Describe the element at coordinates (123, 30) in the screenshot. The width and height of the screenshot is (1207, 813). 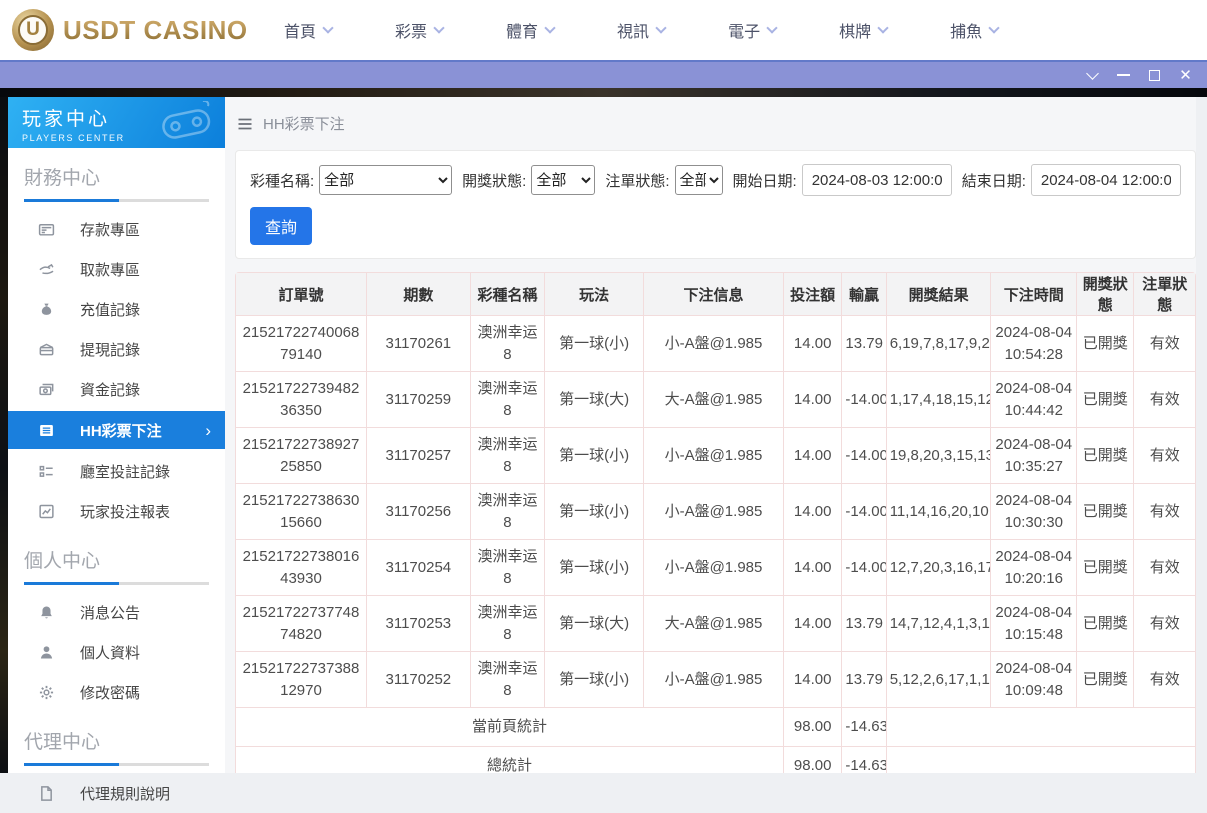
I see `usdt-casino-logo: U USDT CASINO` at that location.